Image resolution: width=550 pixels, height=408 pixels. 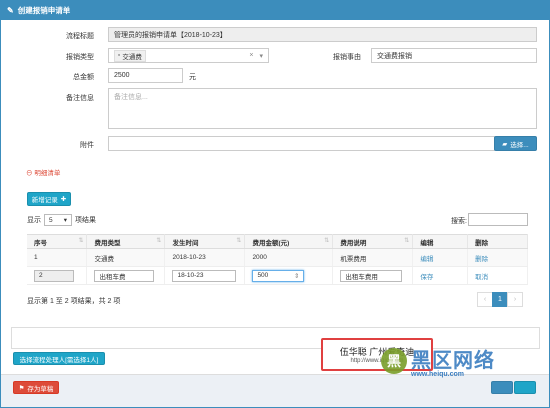 I want to click on close-button, so click(x=525, y=387).